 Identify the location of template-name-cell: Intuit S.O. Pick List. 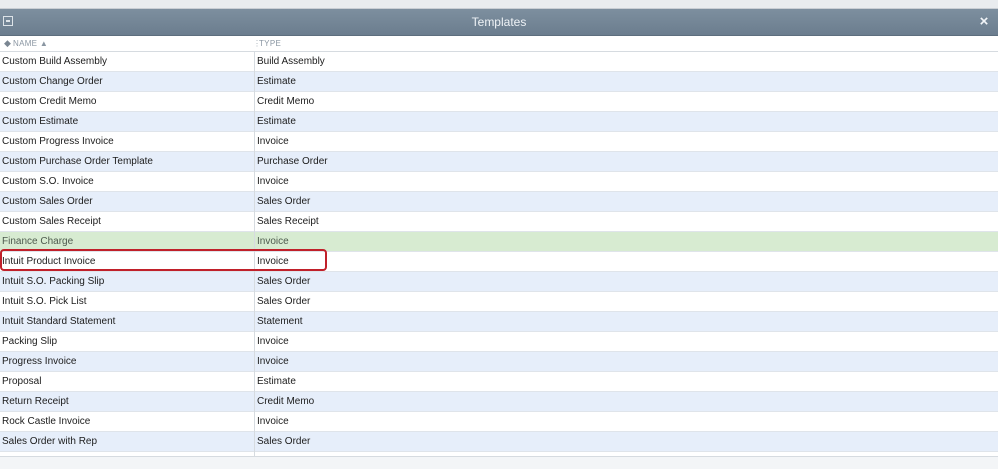
(44, 301).